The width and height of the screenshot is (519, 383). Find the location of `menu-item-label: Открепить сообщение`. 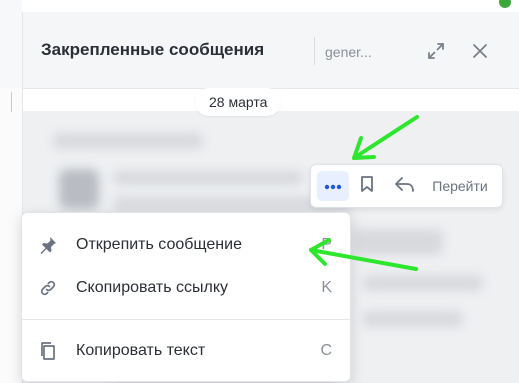

menu-item-label: Открепить сообщение is located at coordinates (159, 244).